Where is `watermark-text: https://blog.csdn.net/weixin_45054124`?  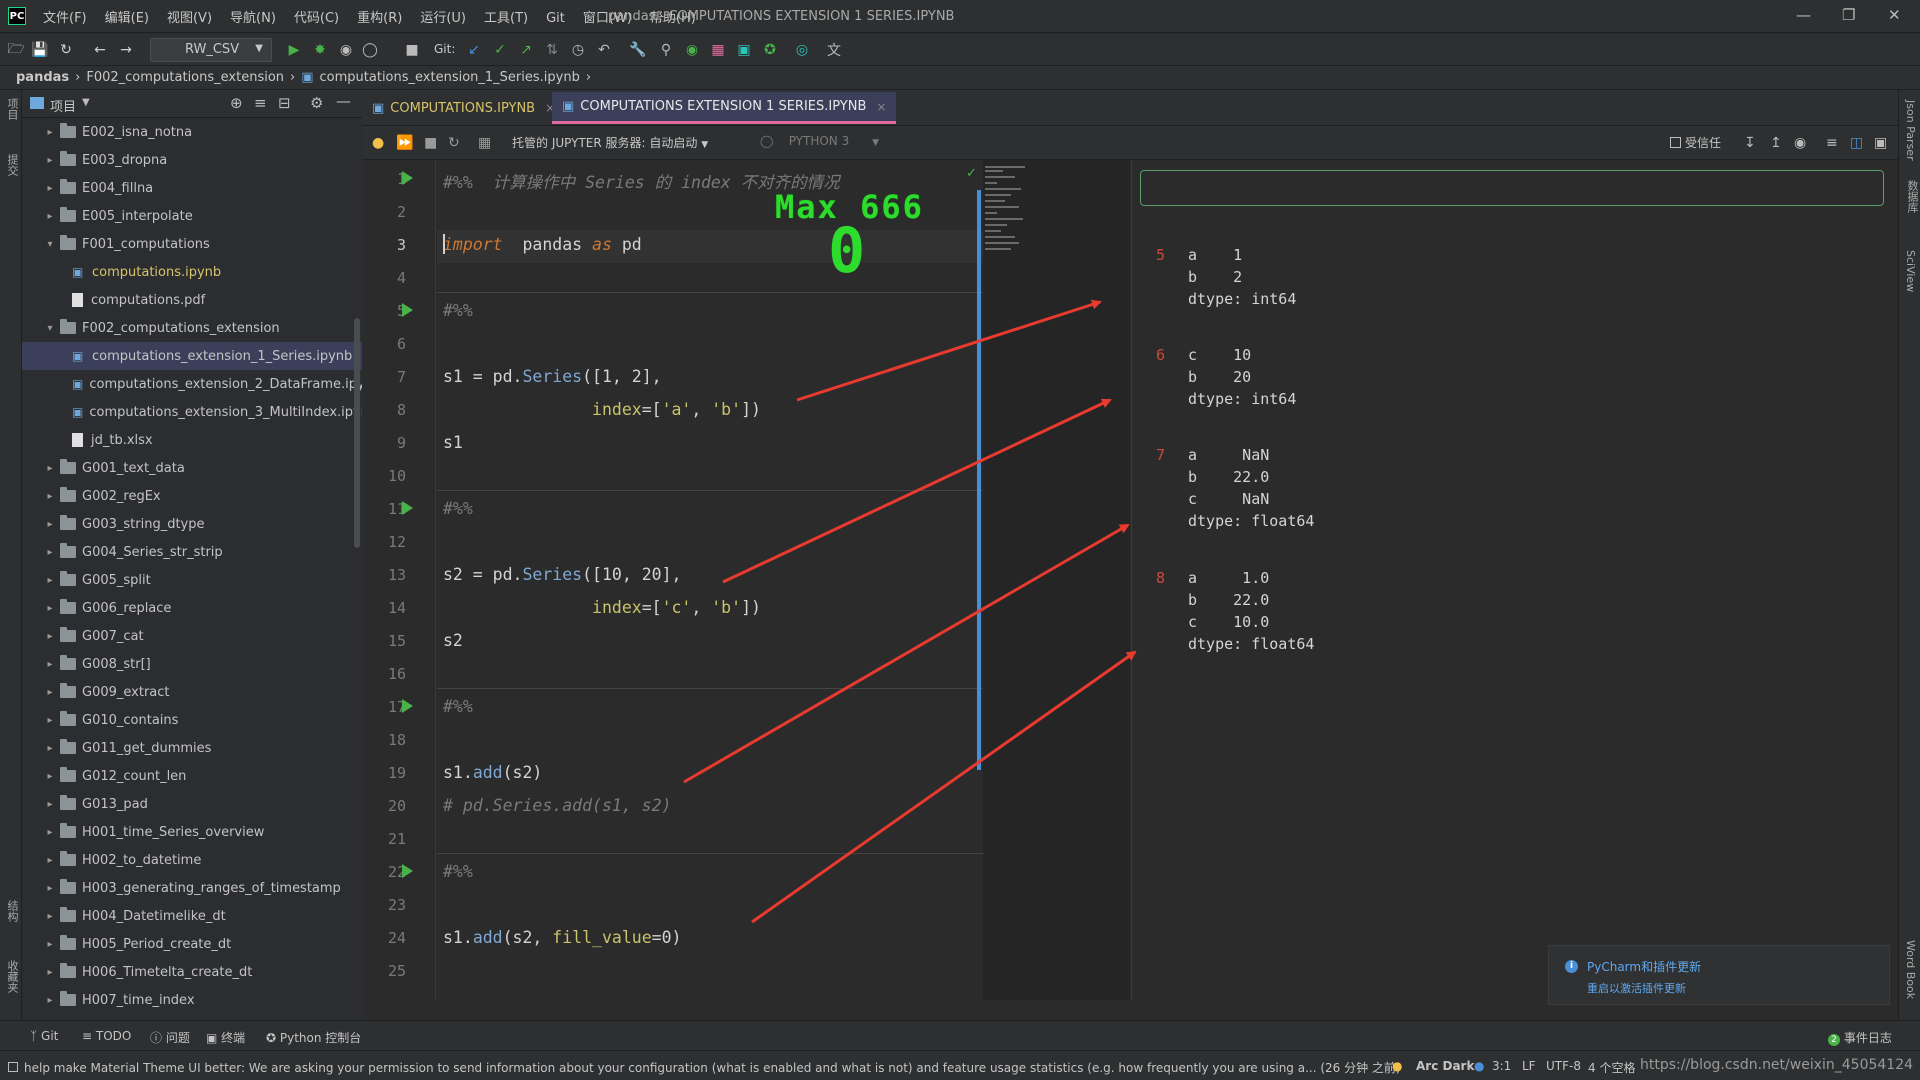
watermark-text: https://blog.csdn.net/weixin_45054124 is located at coordinates (1777, 1065).